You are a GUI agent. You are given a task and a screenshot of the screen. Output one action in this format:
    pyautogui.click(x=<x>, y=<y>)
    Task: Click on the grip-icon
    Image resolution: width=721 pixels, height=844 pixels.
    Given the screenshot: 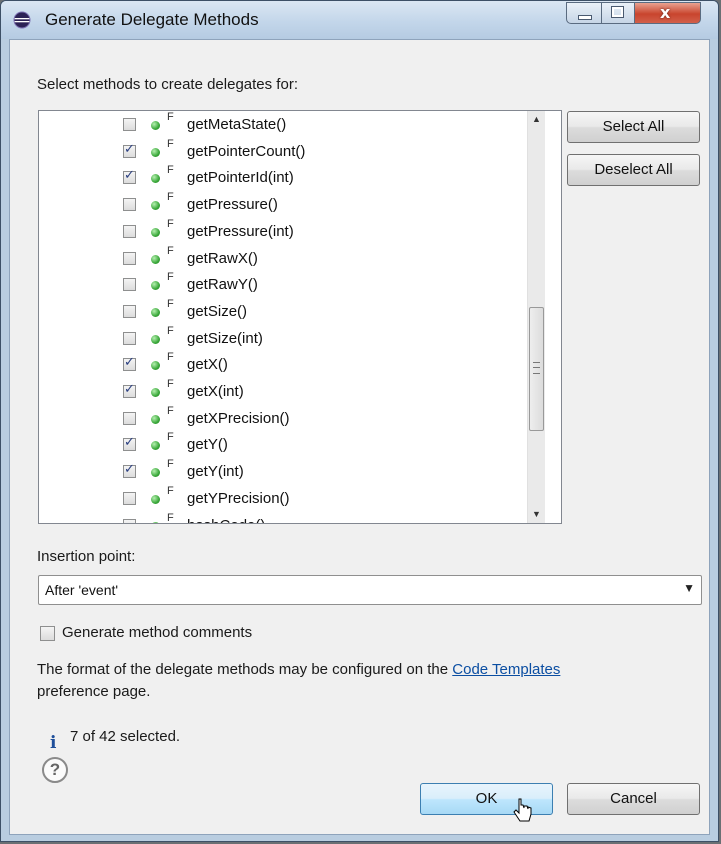 What is the action you would take?
    pyautogui.click(x=536, y=368)
    